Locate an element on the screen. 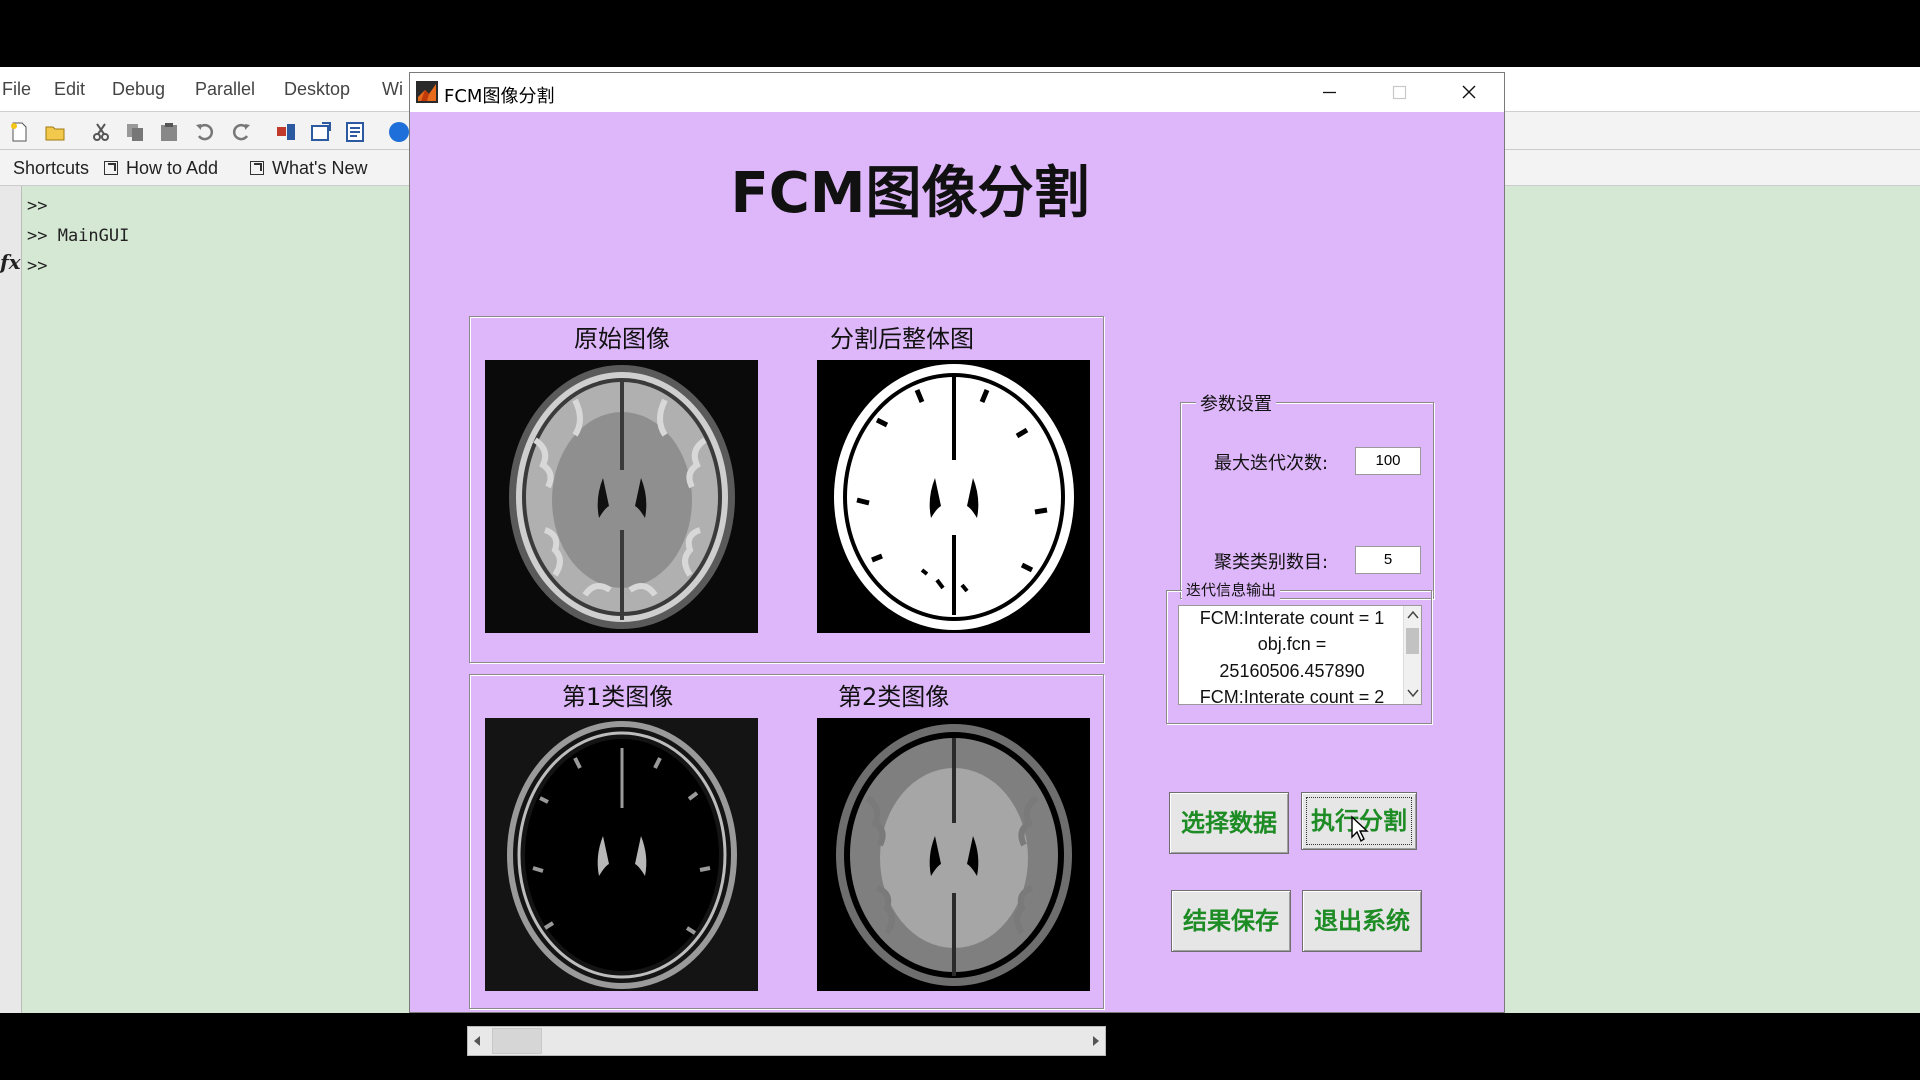 The width and height of the screenshot is (1920, 1080). menu-debug: Debug is located at coordinates (138, 89).